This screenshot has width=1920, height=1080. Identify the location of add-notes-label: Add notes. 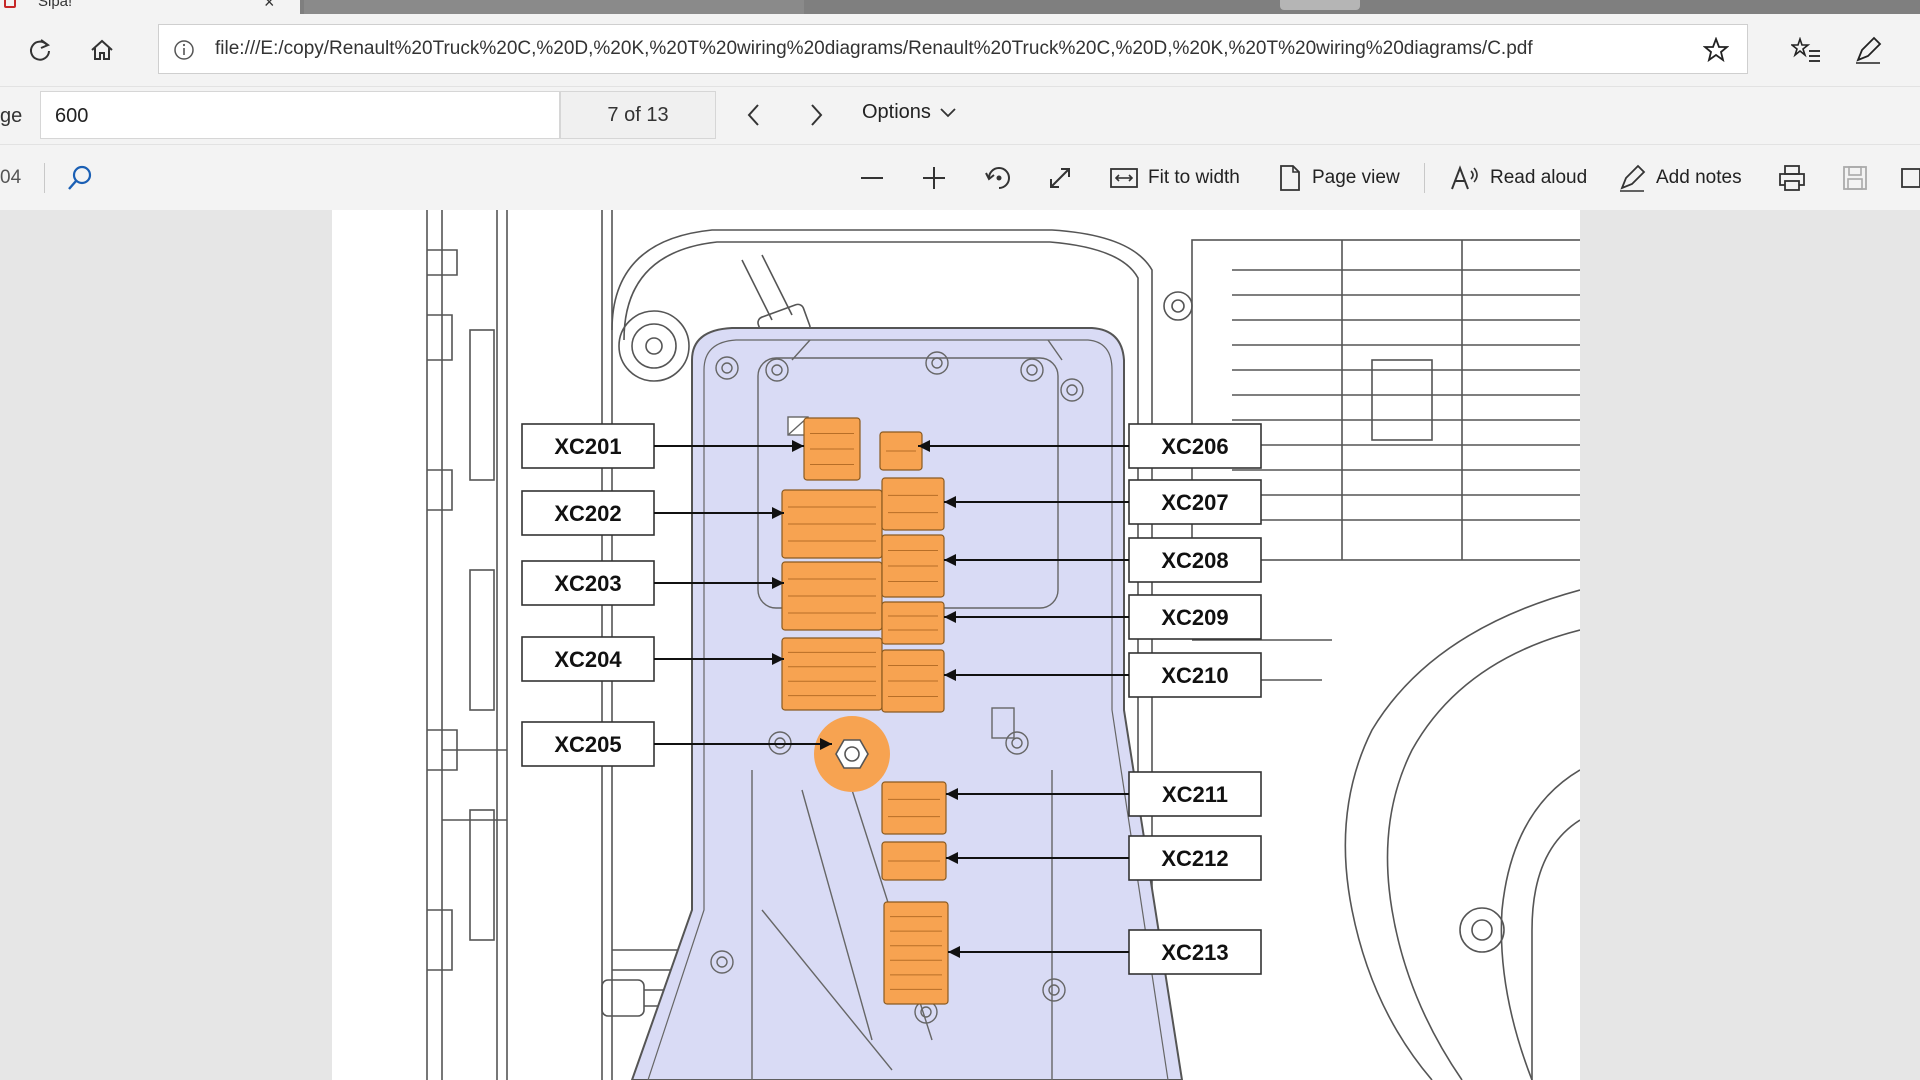
(1699, 177).